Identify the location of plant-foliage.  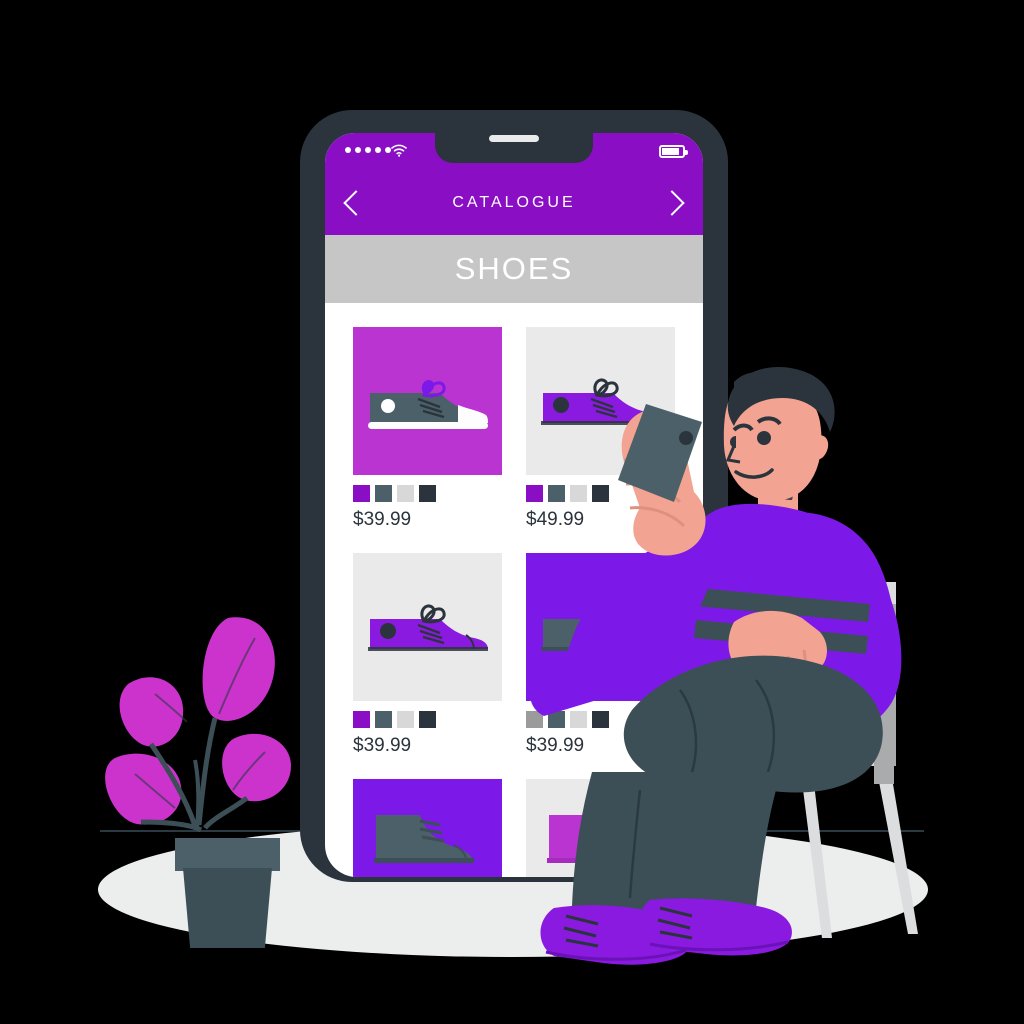
(198, 725).